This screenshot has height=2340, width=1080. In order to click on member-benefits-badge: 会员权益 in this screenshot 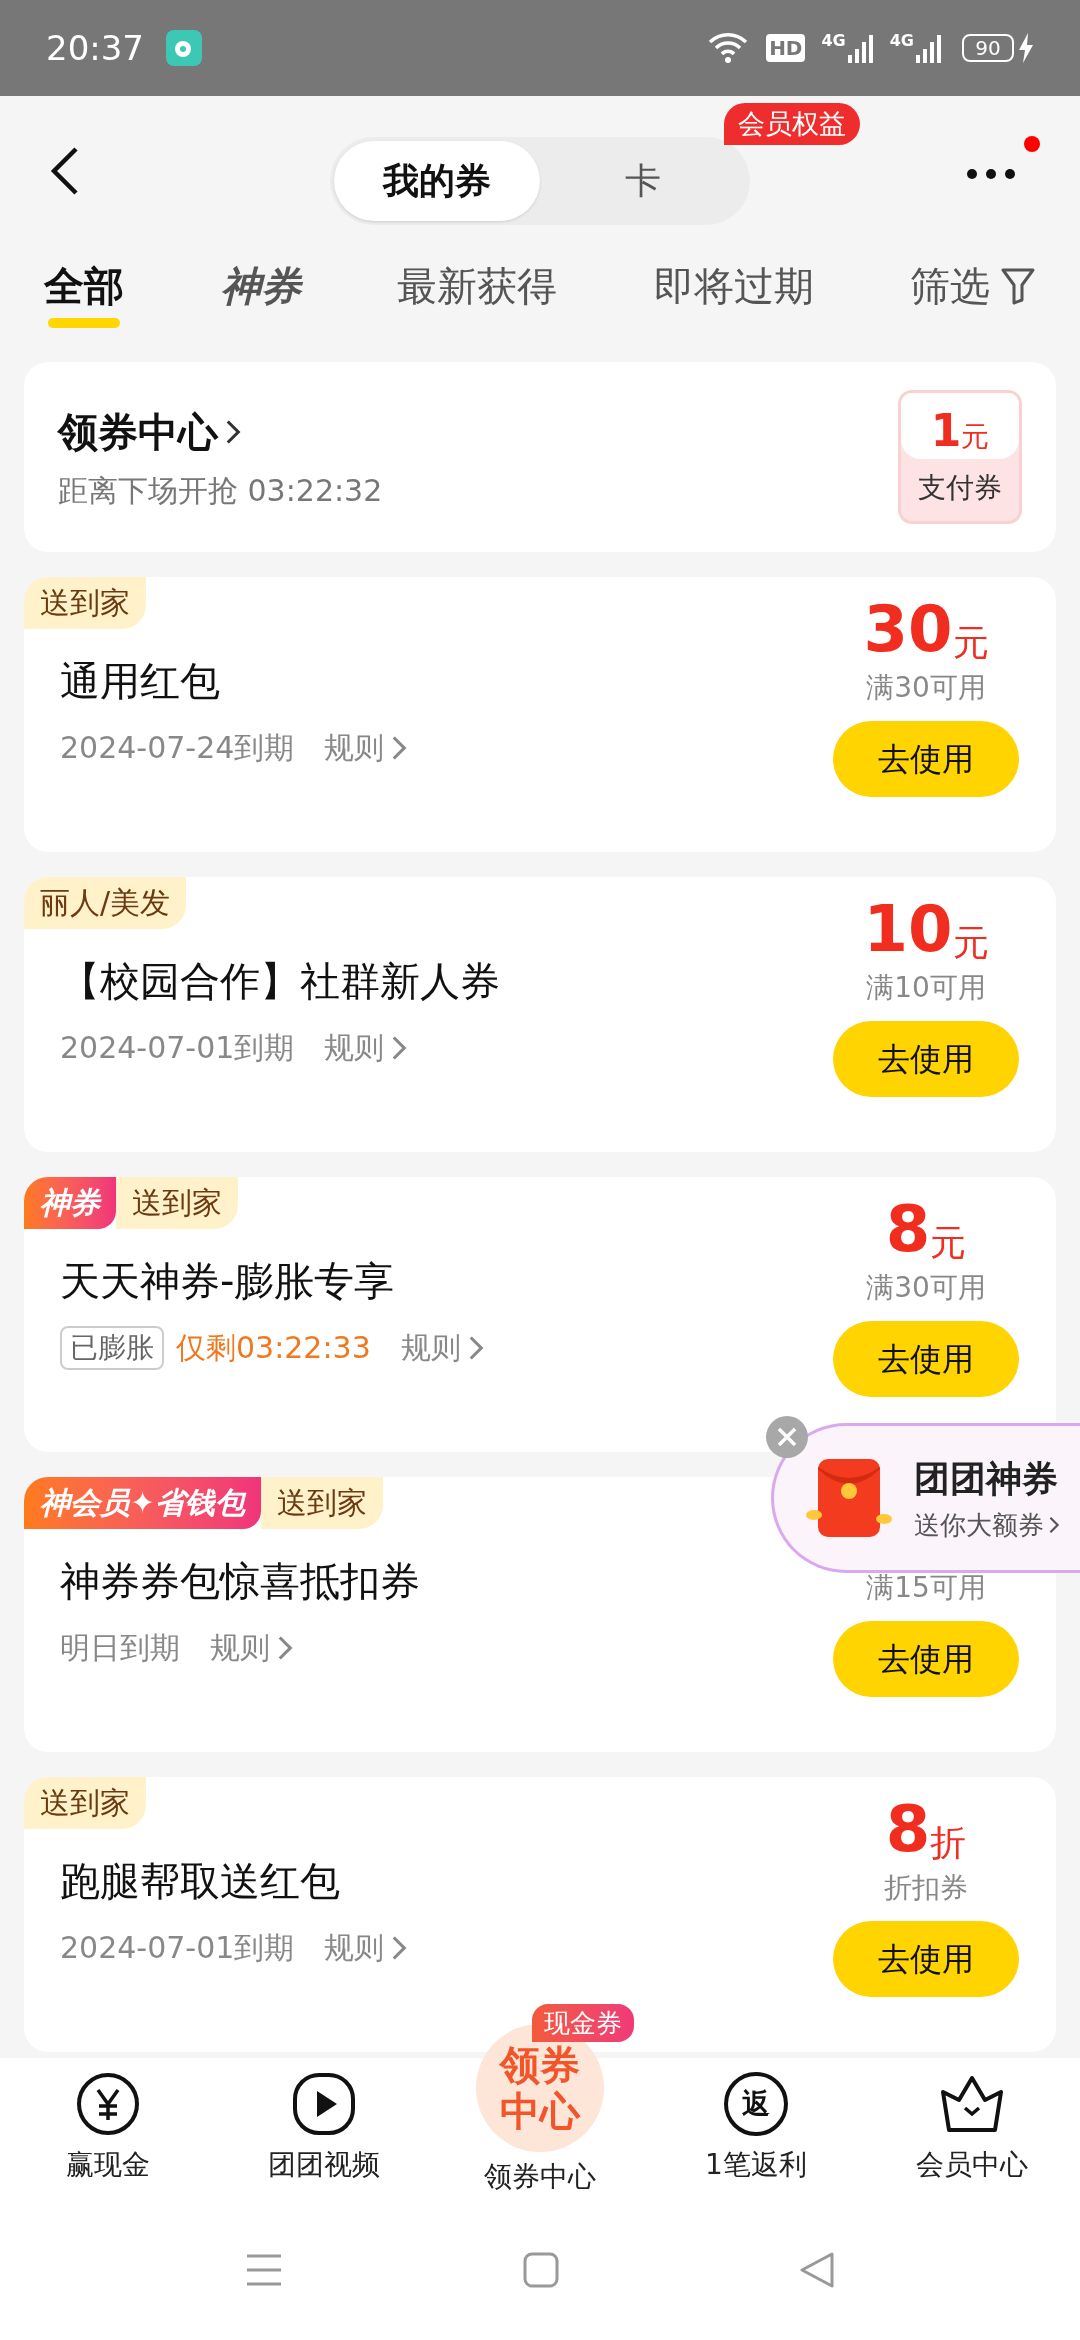, I will do `click(792, 124)`.